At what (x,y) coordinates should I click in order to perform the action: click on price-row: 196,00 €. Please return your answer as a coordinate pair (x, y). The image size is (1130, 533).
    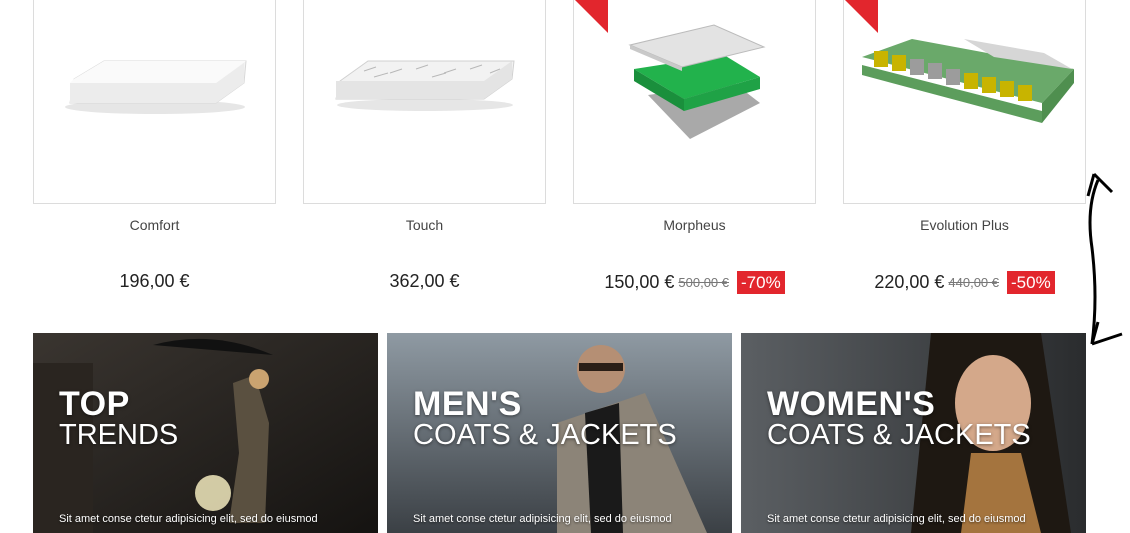
    Looking at the image, I should click on (154, 281).